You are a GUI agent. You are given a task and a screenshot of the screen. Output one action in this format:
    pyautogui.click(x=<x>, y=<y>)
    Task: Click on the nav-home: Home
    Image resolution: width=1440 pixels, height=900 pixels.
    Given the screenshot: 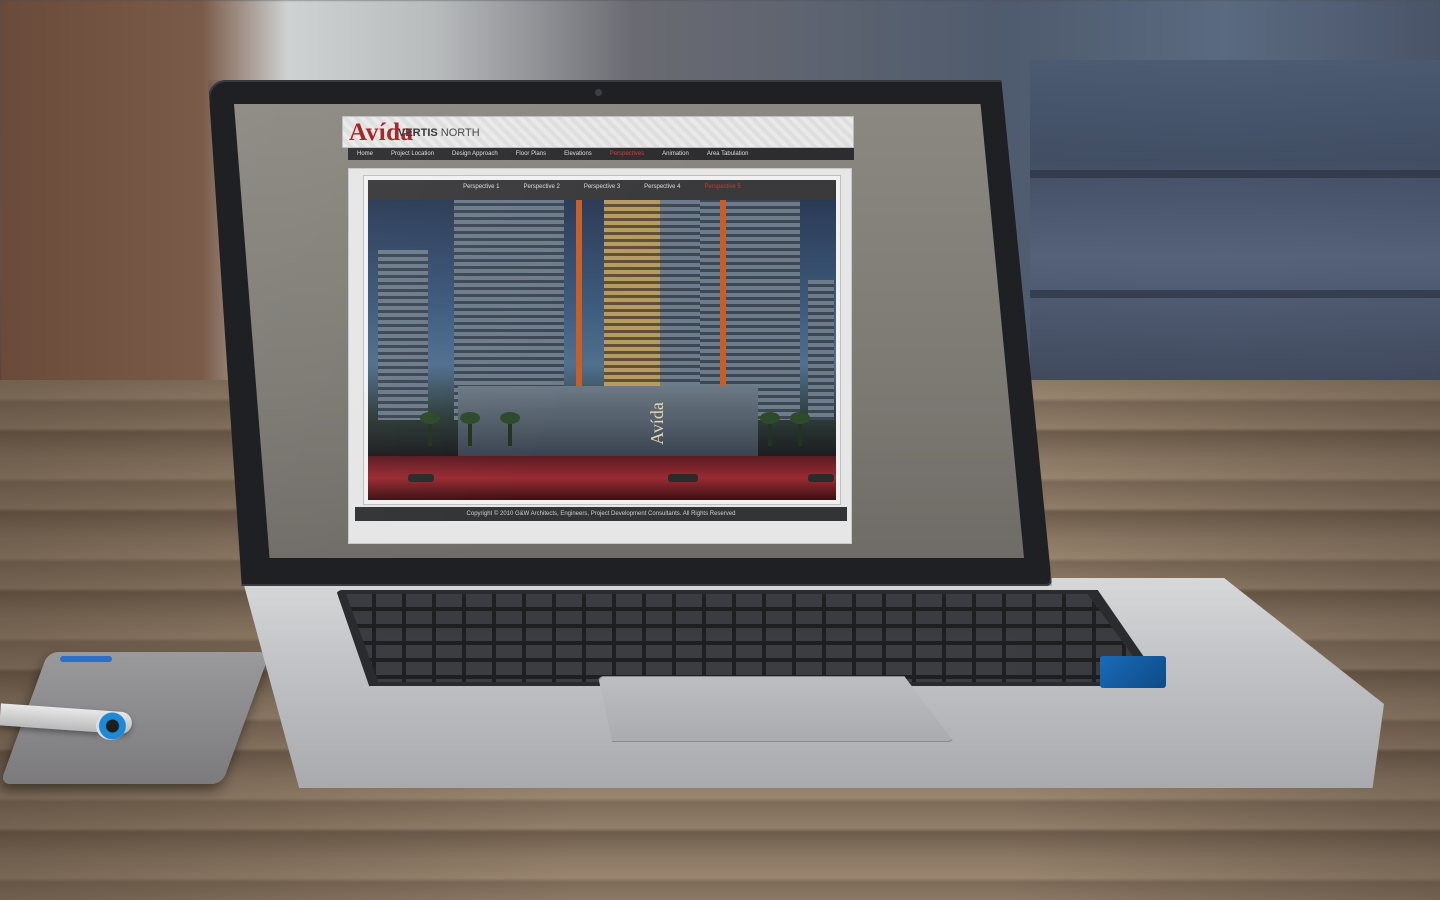 What is the action you would take?
    pyautogui.click(x=365, y=154)
    